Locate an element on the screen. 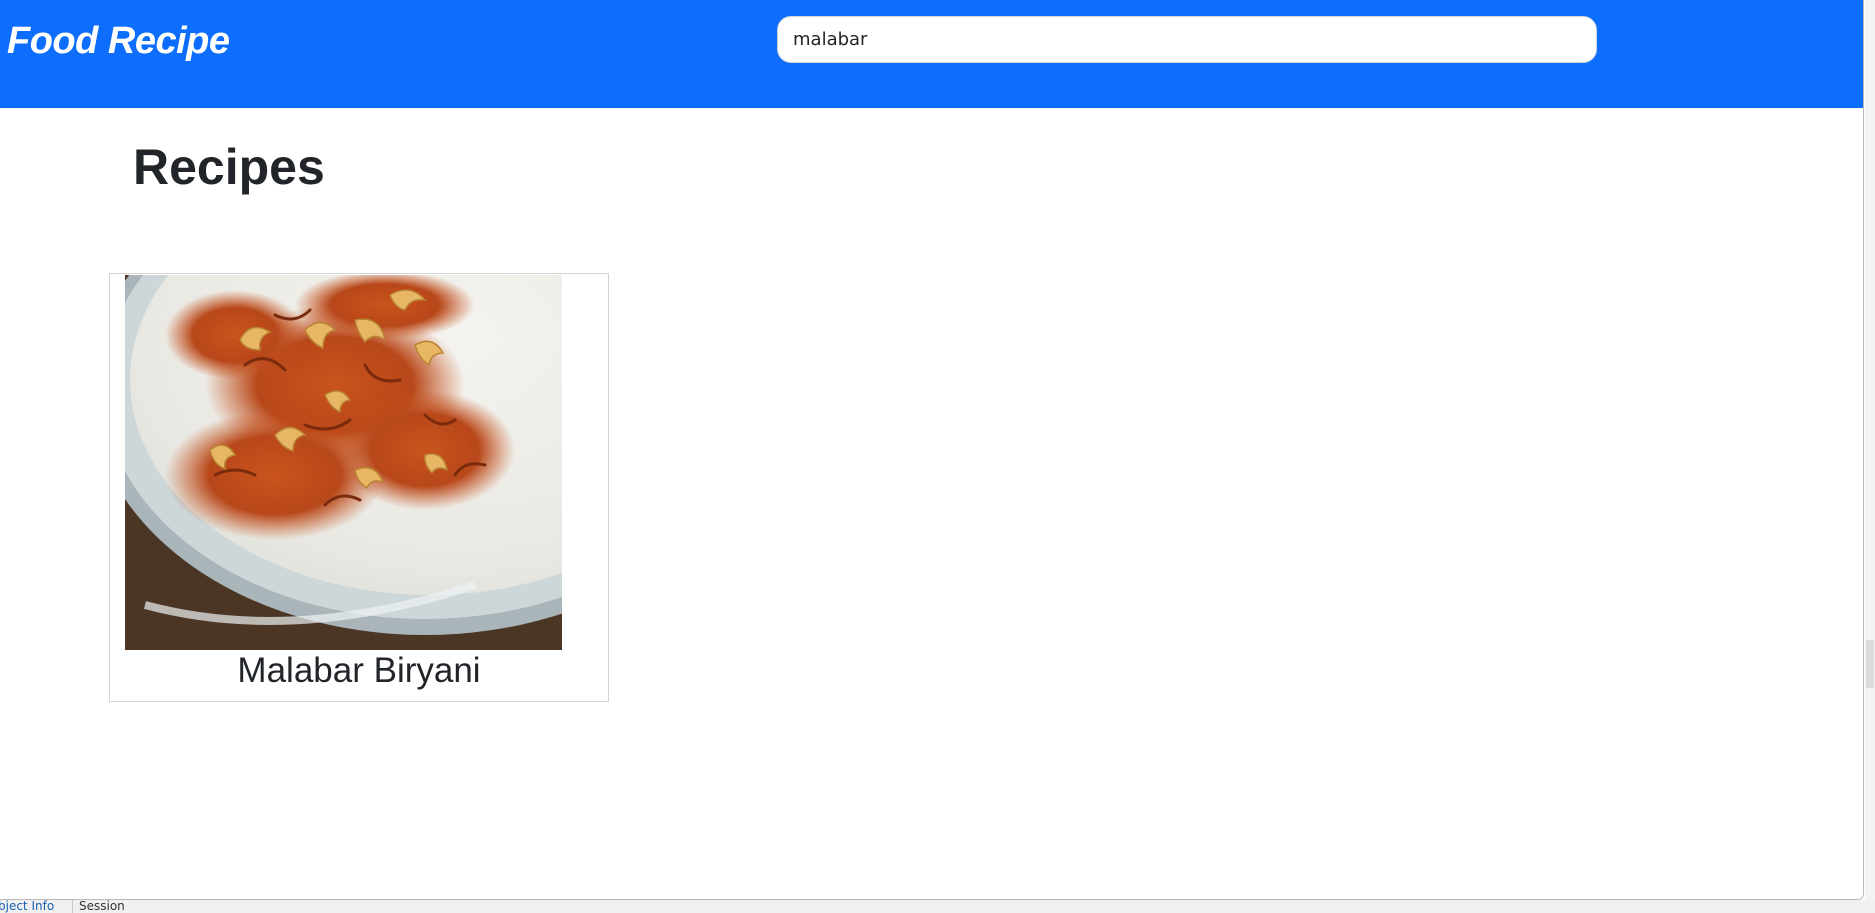 Image resolution: width=1875 pixels, height=913 pixels. recipe-title: Malabar Biryani is located at coordinates (359, 671).